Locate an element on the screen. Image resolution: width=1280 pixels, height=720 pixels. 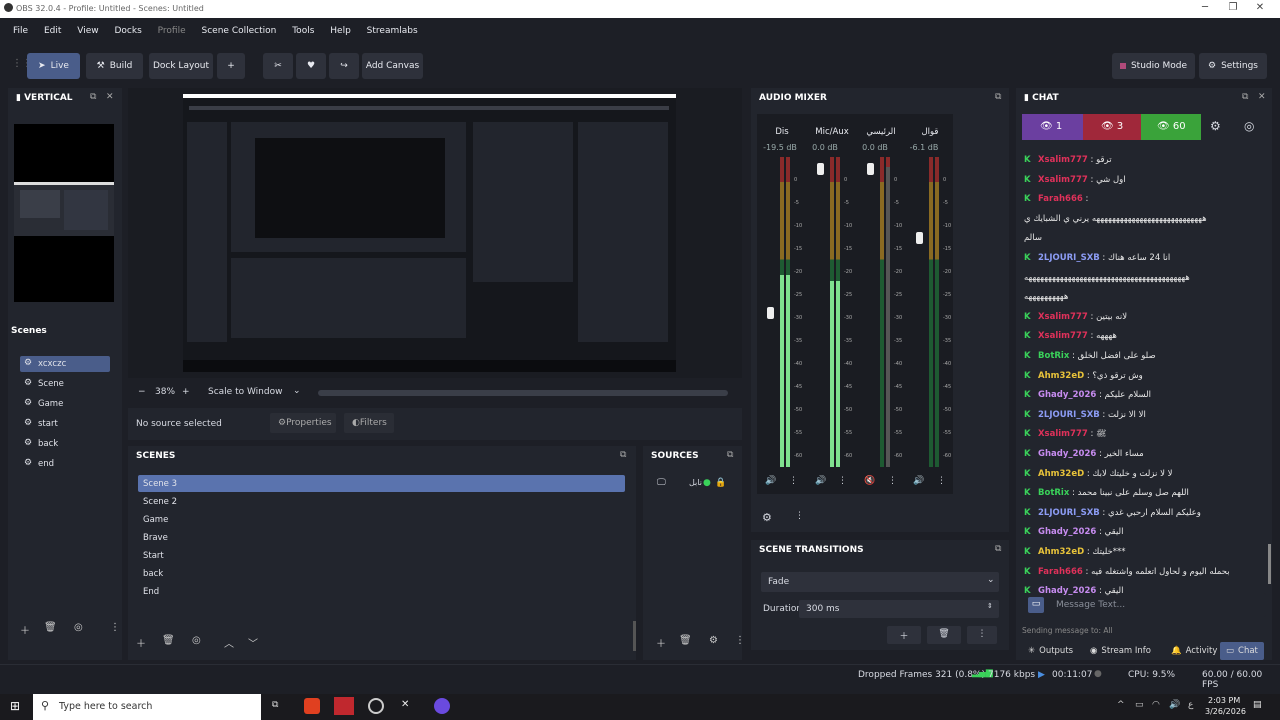
scene-row: End is located at coordinates (381, 591).